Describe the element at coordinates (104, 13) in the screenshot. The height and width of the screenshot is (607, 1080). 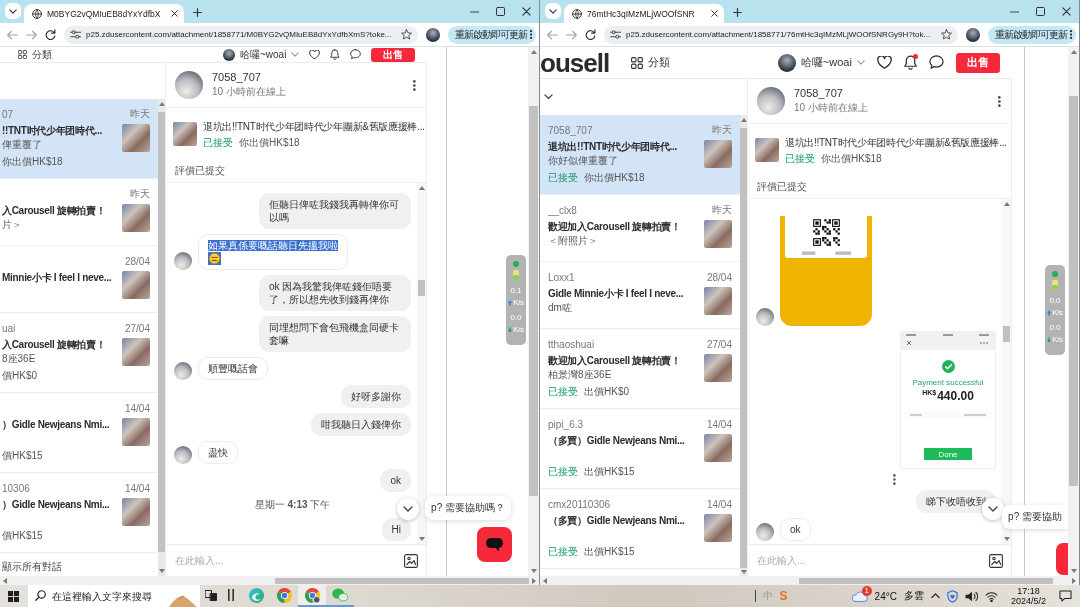
I see `browser-tab: M0BYG2vQMIuEB8dYxYdfbX` at that location.